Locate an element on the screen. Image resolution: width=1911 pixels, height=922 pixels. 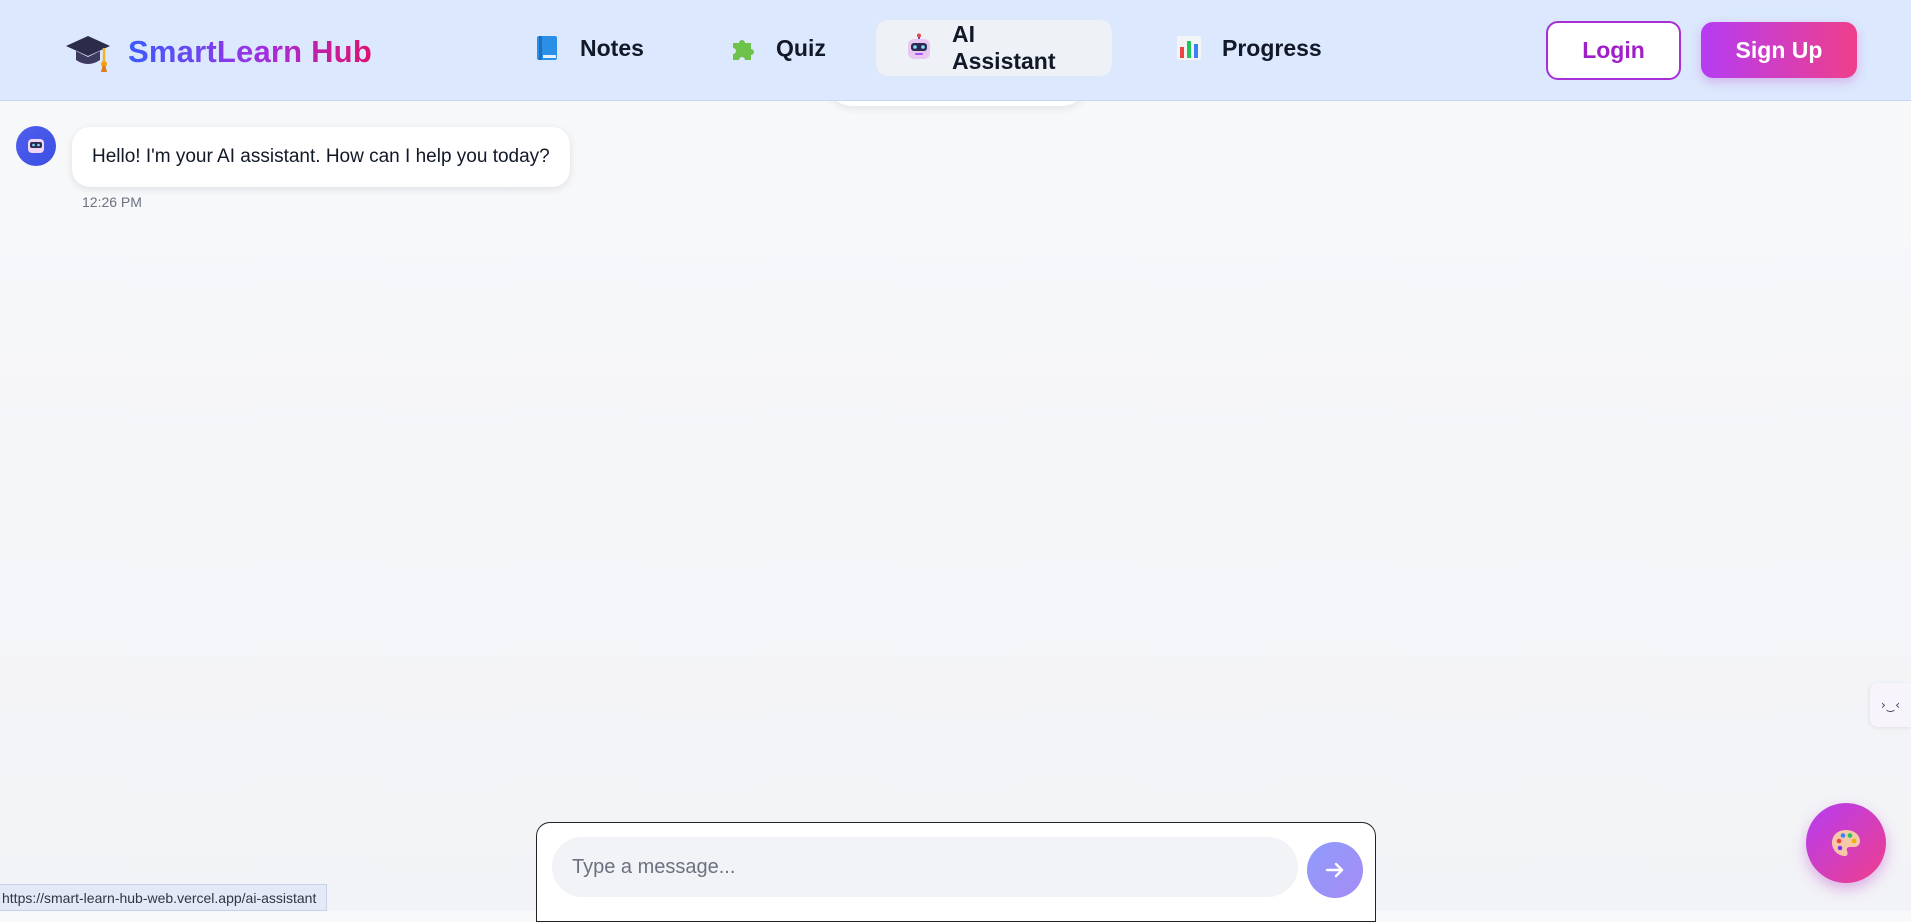
nav-item-quiz: Quiz is located at coordinates (777, 48).